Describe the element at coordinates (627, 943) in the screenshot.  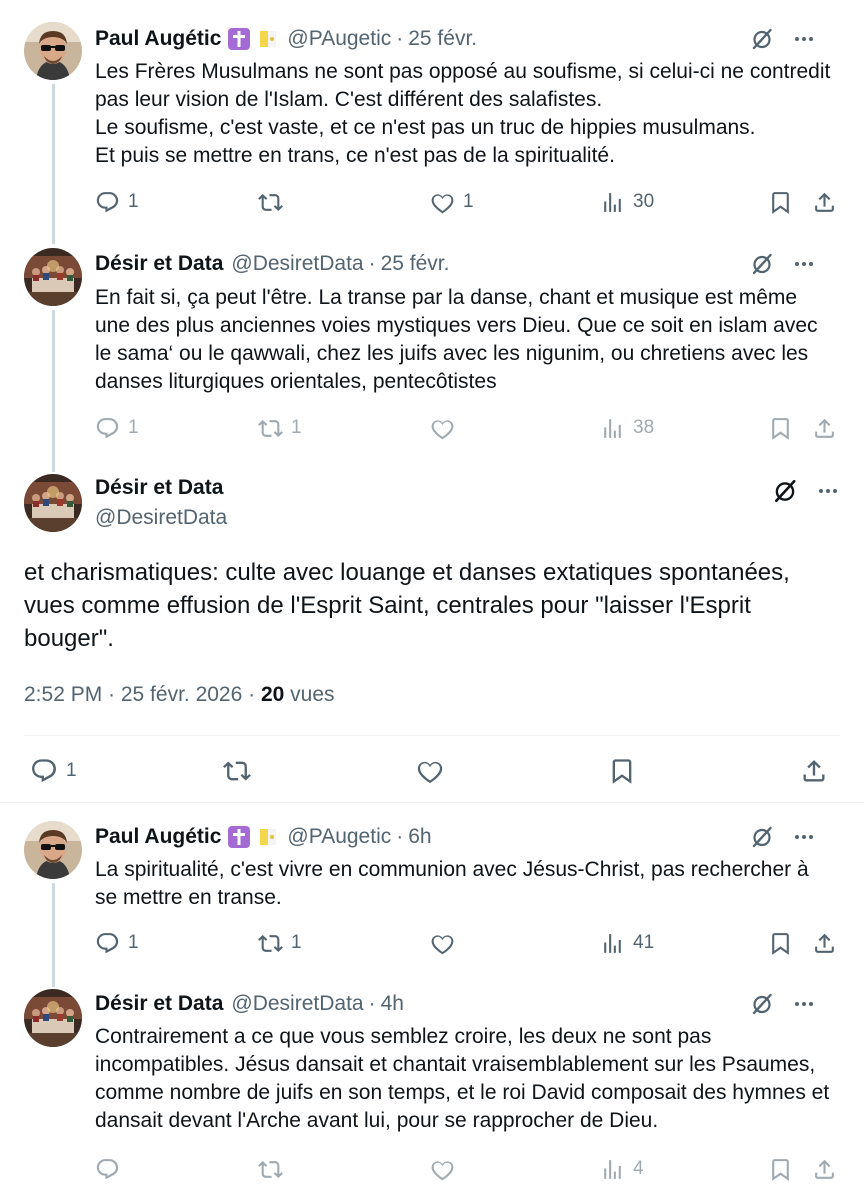
I see `views-button: 41` at that location.